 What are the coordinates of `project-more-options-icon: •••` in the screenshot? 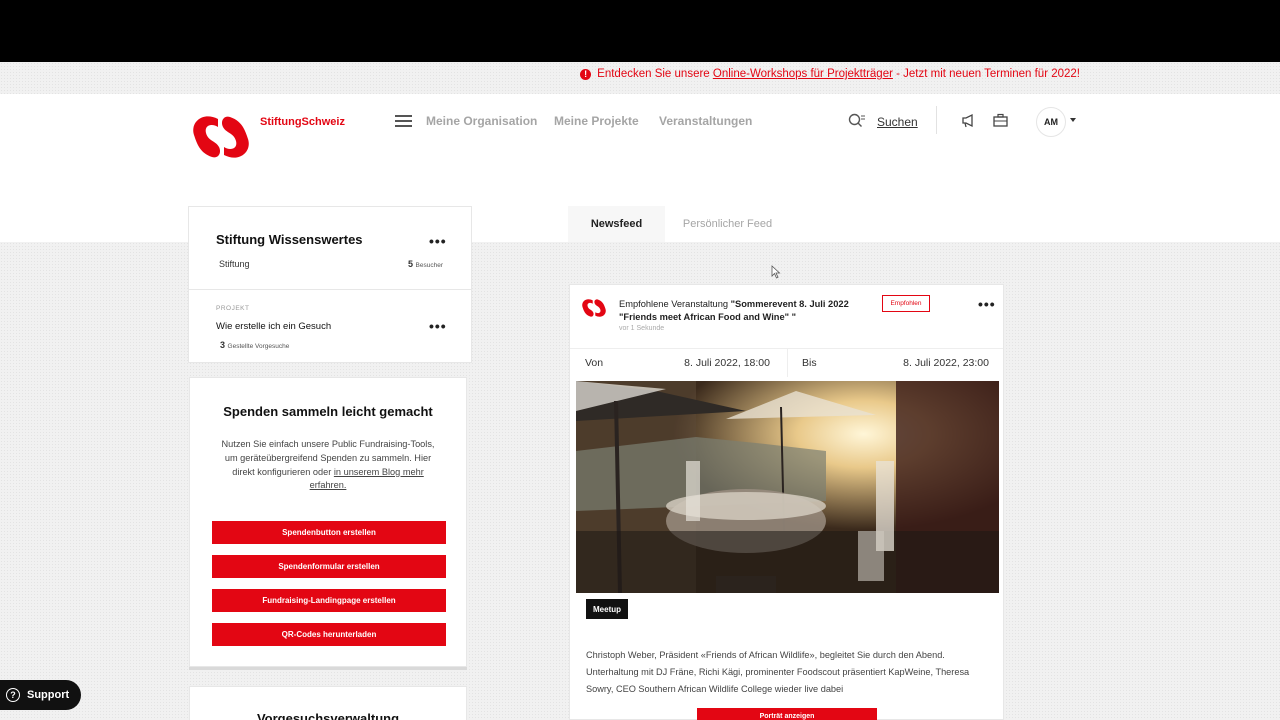 It's located at (438, 326).